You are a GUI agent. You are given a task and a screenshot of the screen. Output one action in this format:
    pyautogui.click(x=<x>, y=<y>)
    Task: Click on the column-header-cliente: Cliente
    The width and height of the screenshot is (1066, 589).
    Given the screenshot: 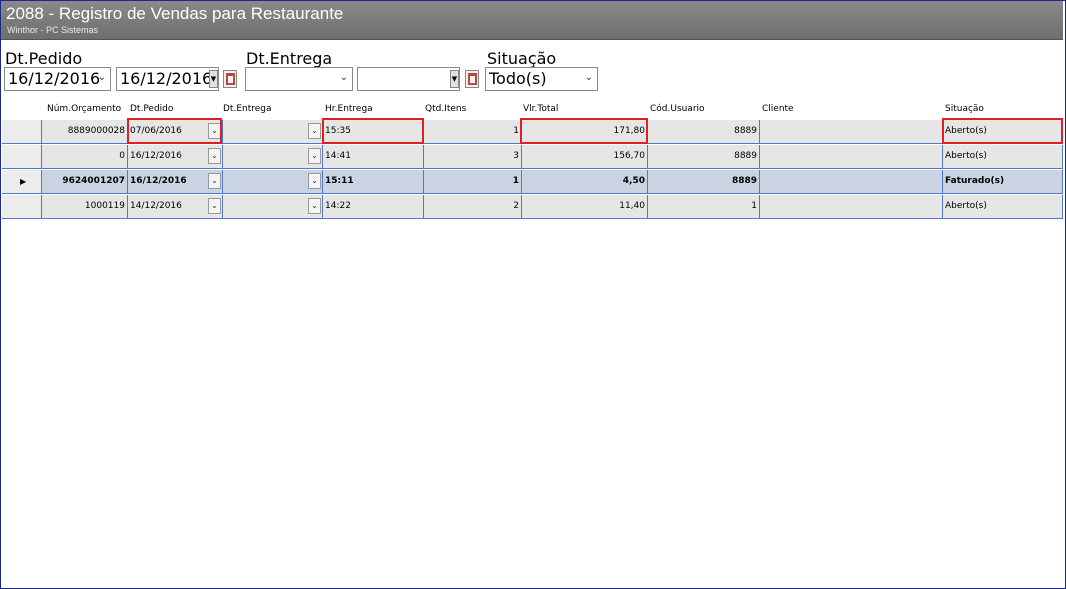 What is the action you would take?
    pyautogui.click(x=778, y=109)
    